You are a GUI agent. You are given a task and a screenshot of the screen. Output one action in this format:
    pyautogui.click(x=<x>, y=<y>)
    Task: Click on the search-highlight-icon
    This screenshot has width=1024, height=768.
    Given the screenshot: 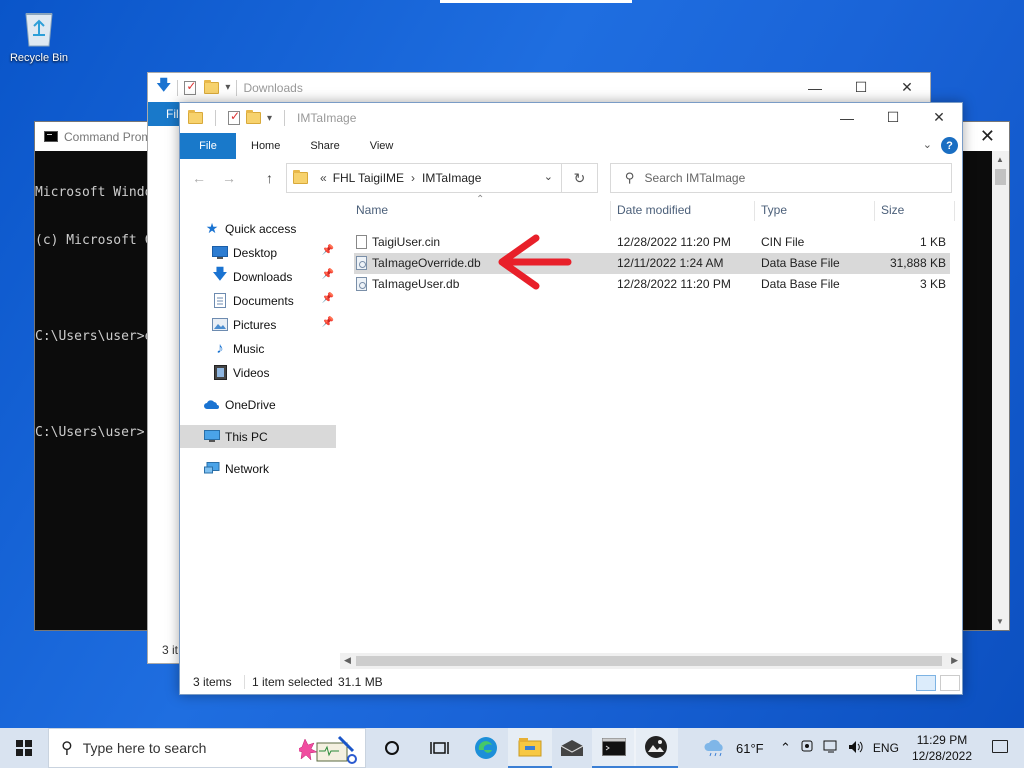 What is the action you would take?
    pyautogui.click(x=327, y=750)
    